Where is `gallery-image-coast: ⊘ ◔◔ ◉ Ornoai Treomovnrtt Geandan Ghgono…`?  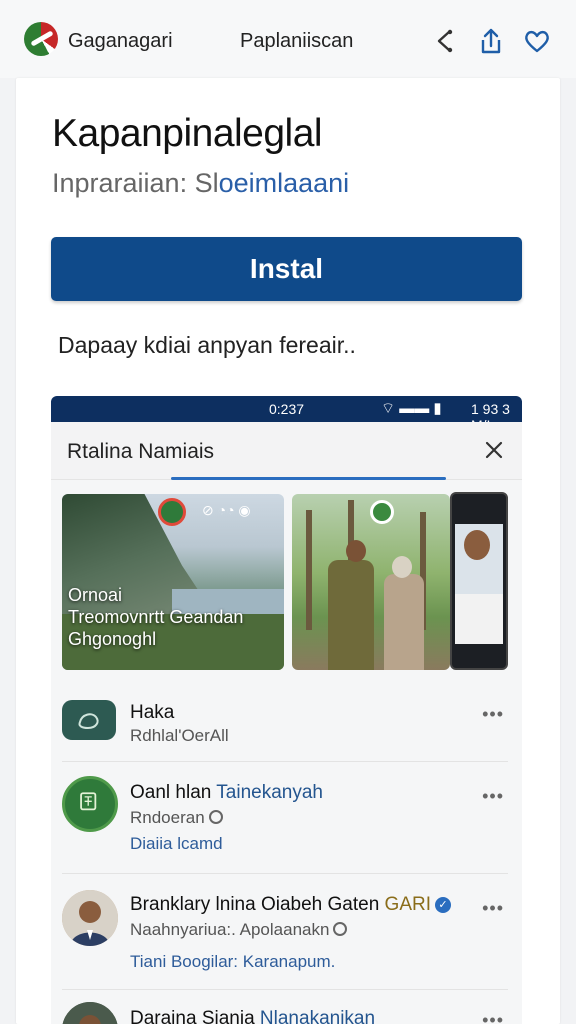 gallery-image-coast: ⊘ ◔◔ ◉ Ornoai Treomovnrtt Geandan Ghgono… is located at coordinates (173, 582).